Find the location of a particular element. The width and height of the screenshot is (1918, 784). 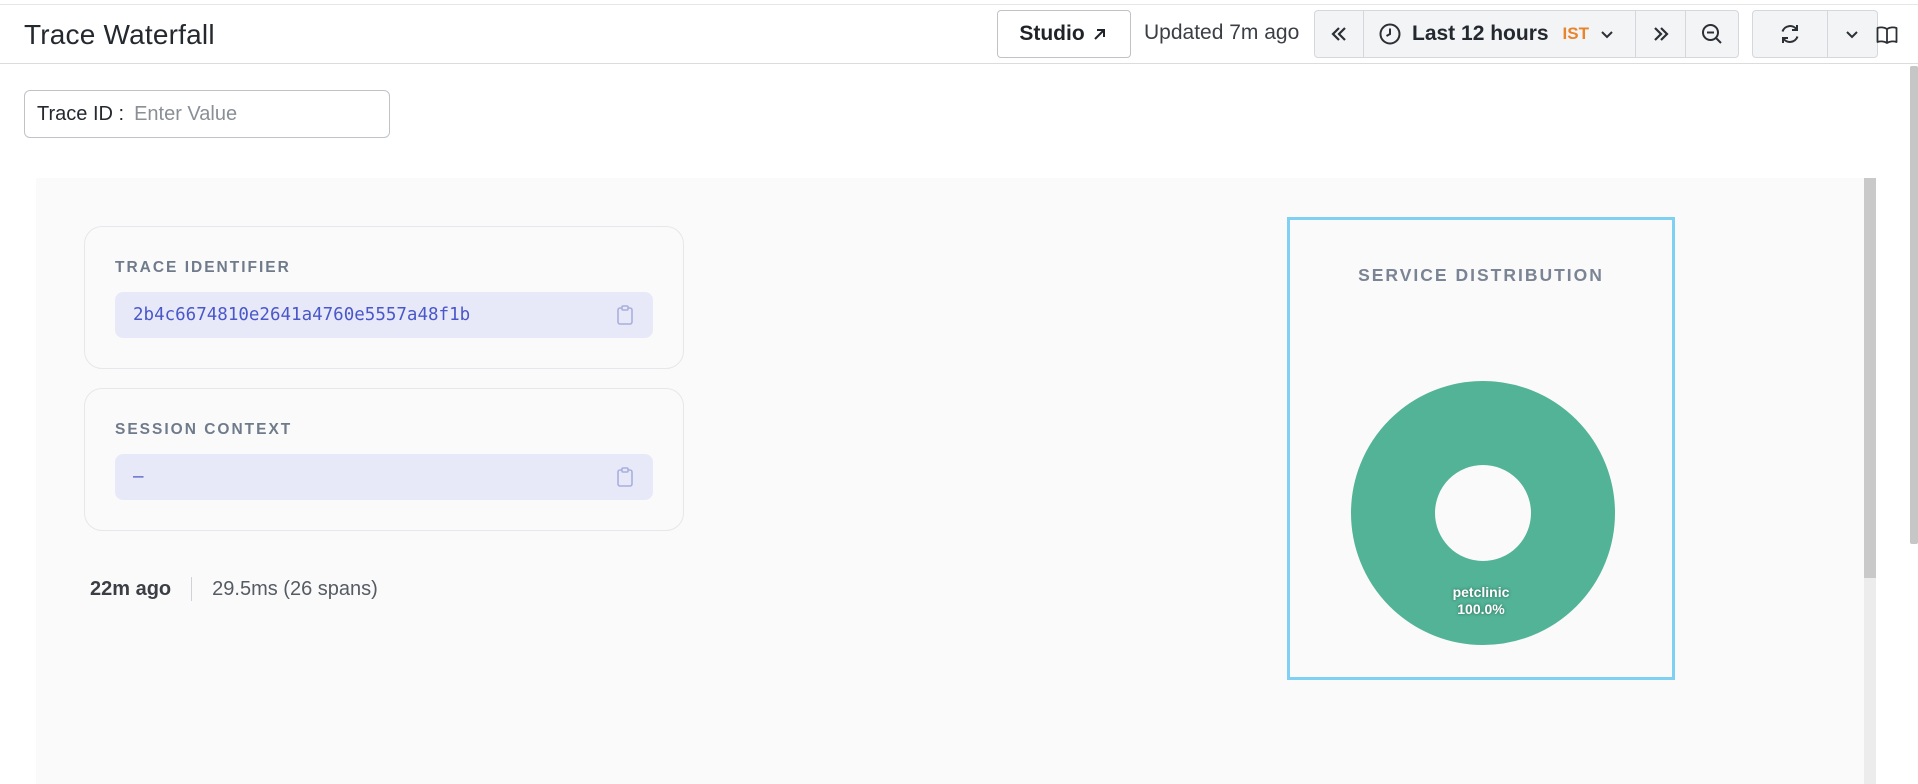

time-range-selector: Last 12 hours IST is located at coordinates (1500, 34).